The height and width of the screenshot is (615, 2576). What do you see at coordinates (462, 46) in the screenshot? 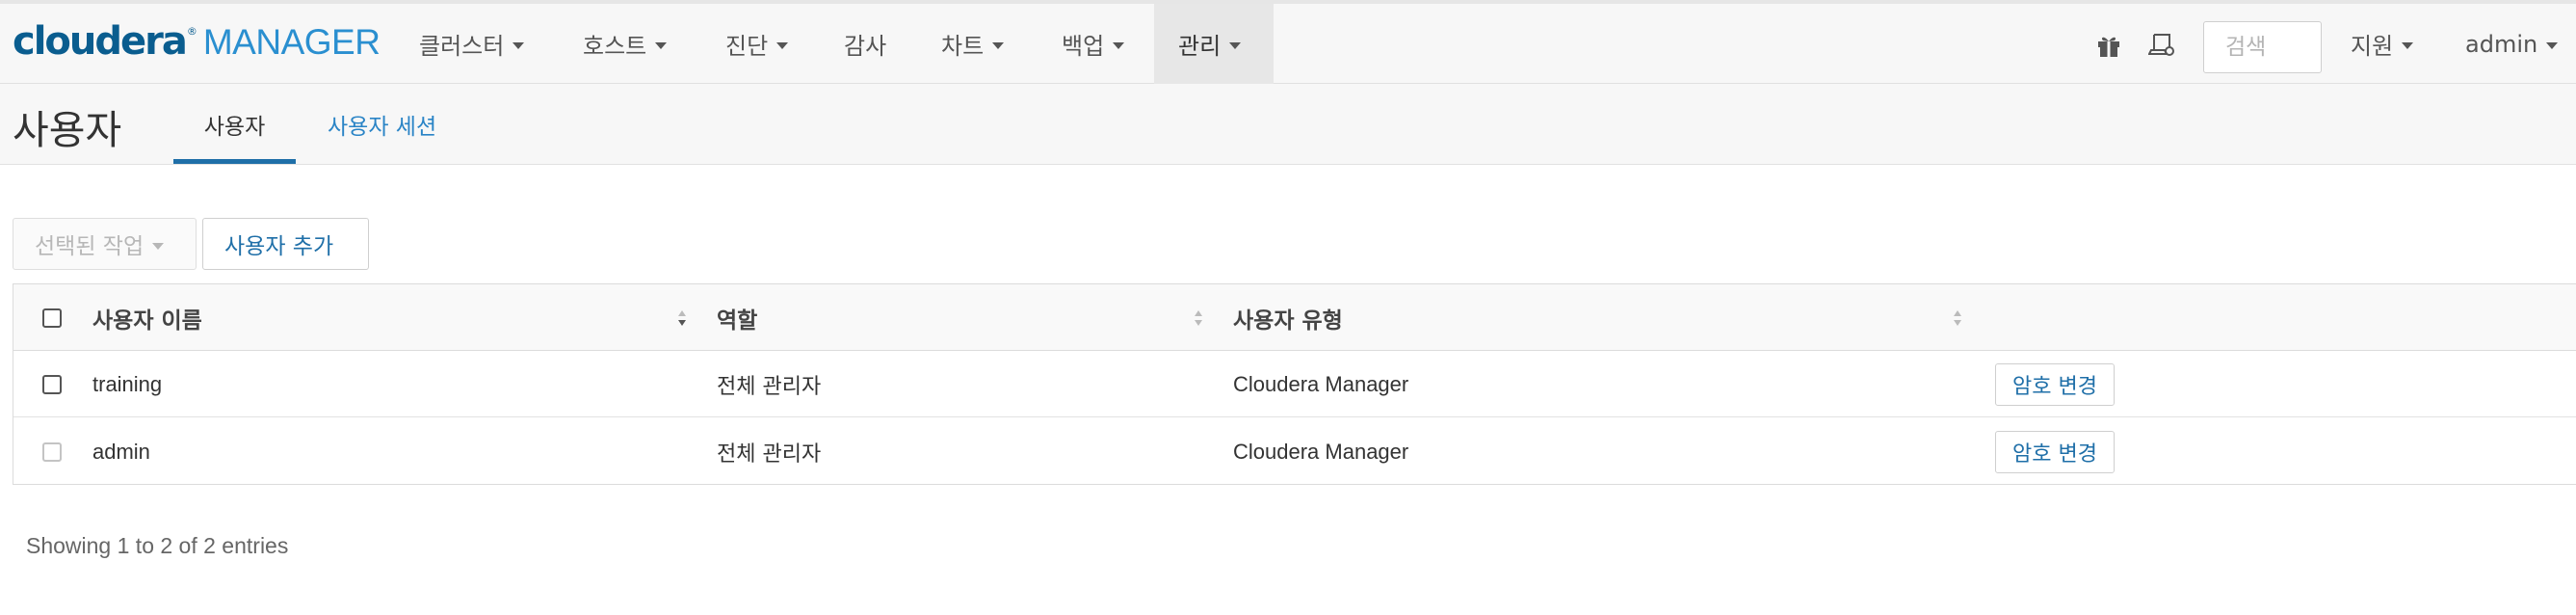
I see `nav-clusters-label: 클러스터` at bounding box center [462, 46].